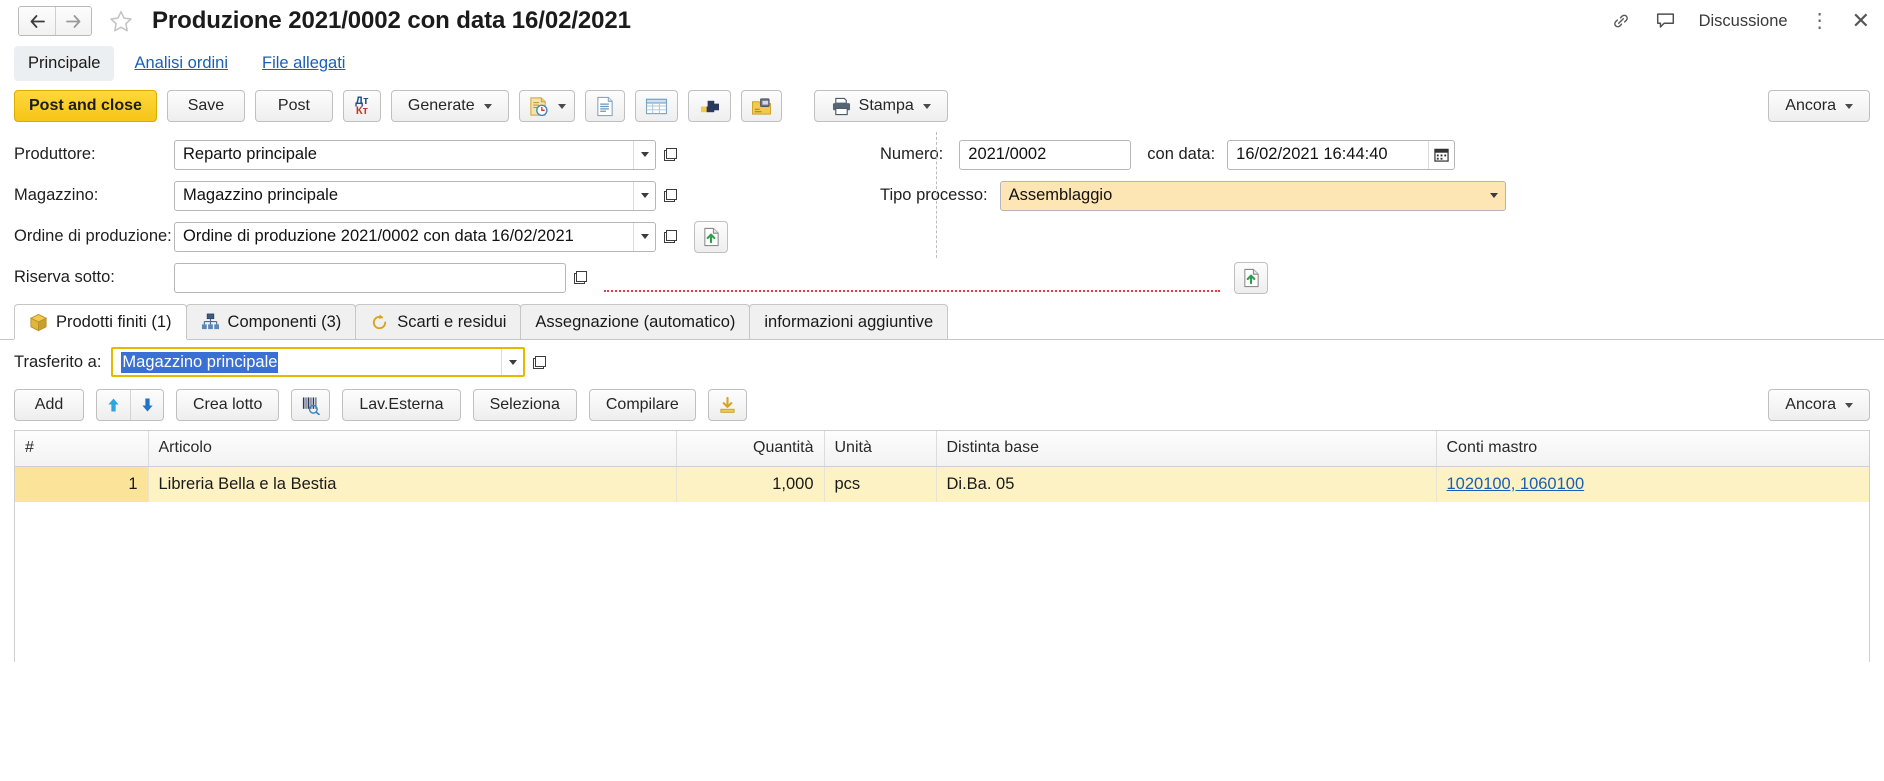 The width and height of the screenshot is (1884, 781). Describe the element at coordinates (1652, 484) in the screenshot. I see `cell-conti-mastro: 1020100, 1060100` at that location.